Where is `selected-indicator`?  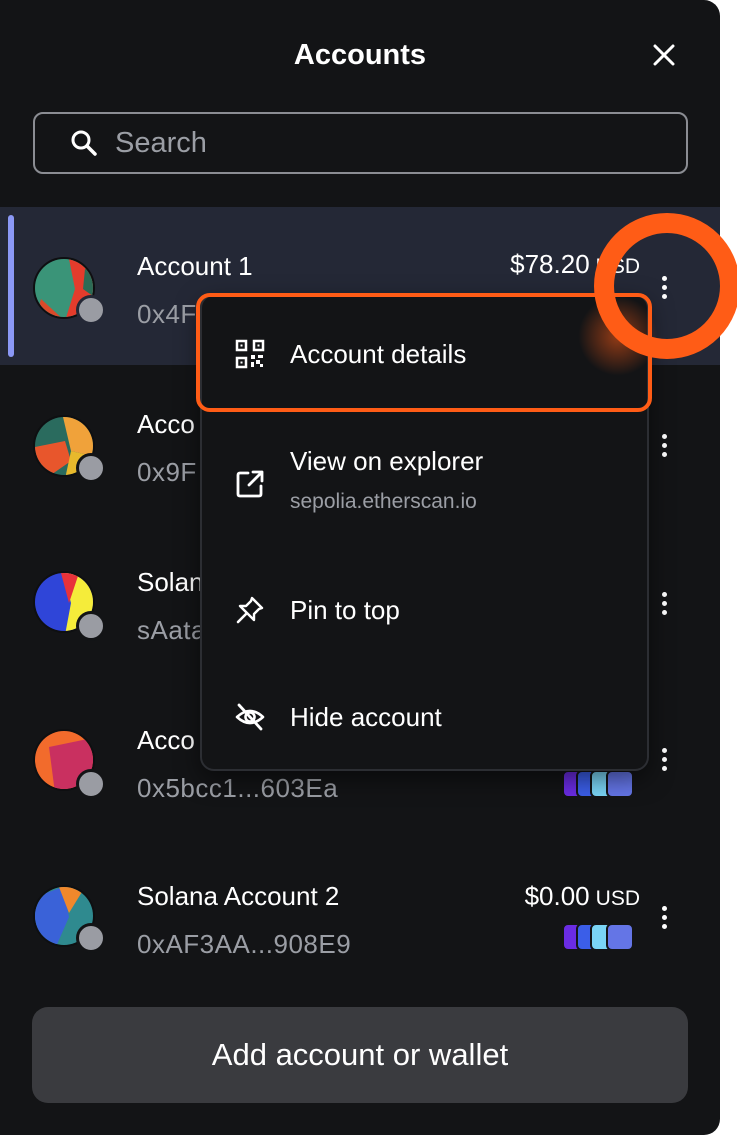 selected-indicator is located at coordinates (11, 286).